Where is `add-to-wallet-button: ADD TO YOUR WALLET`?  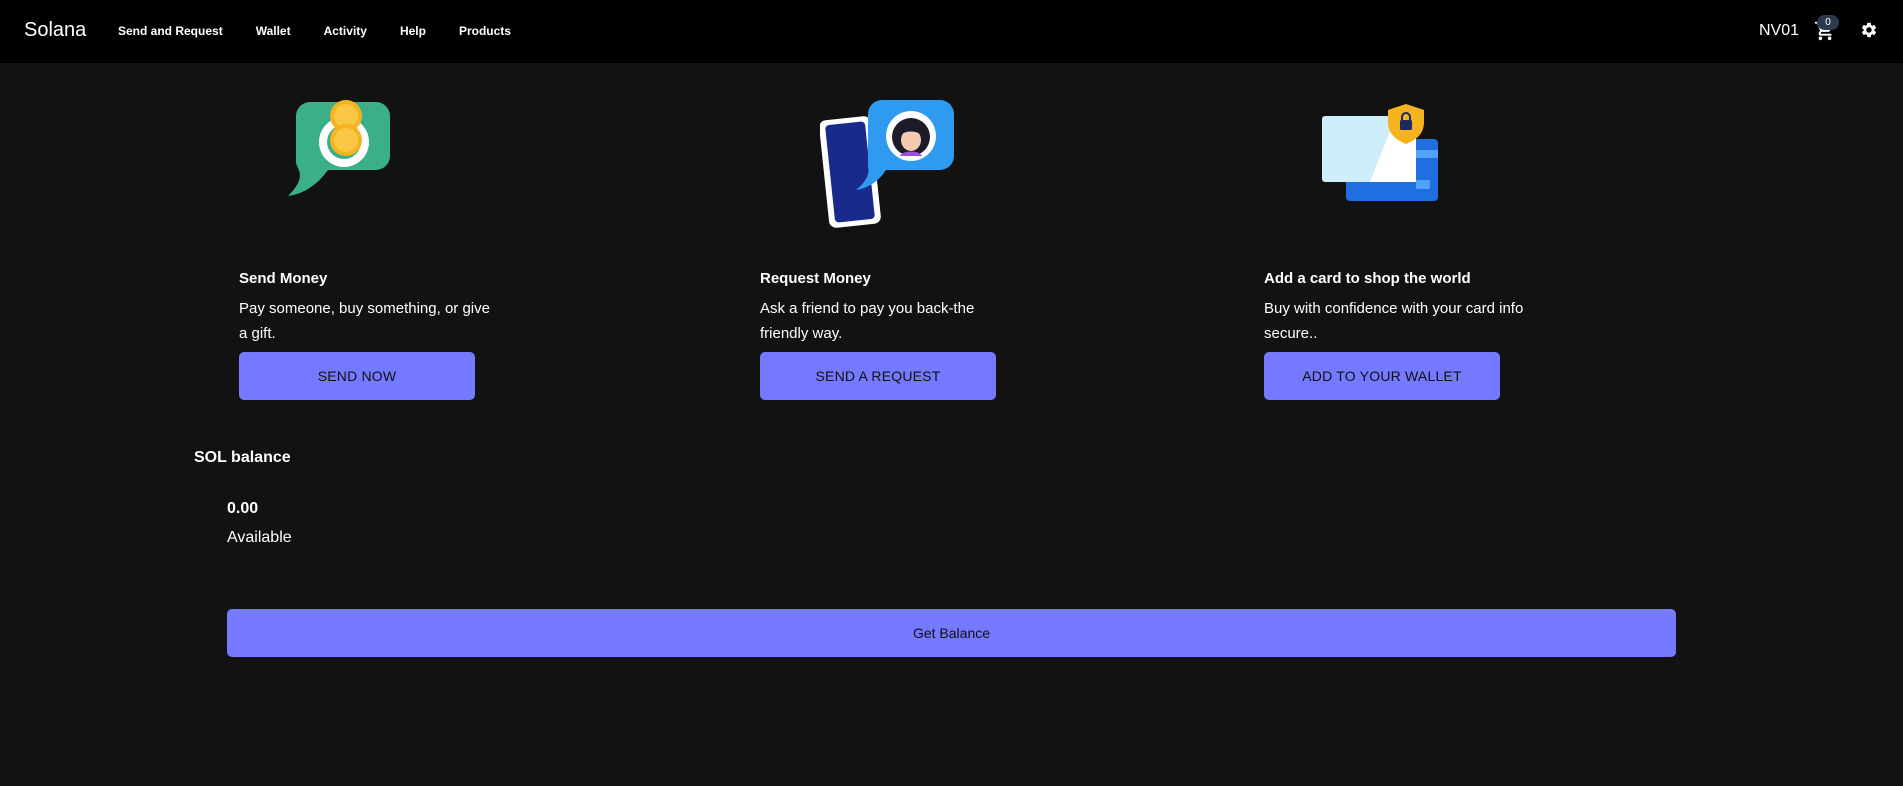 add-to-wallet-button: ADD TO YOUR WALLET is located at coordinates (1382, 376).